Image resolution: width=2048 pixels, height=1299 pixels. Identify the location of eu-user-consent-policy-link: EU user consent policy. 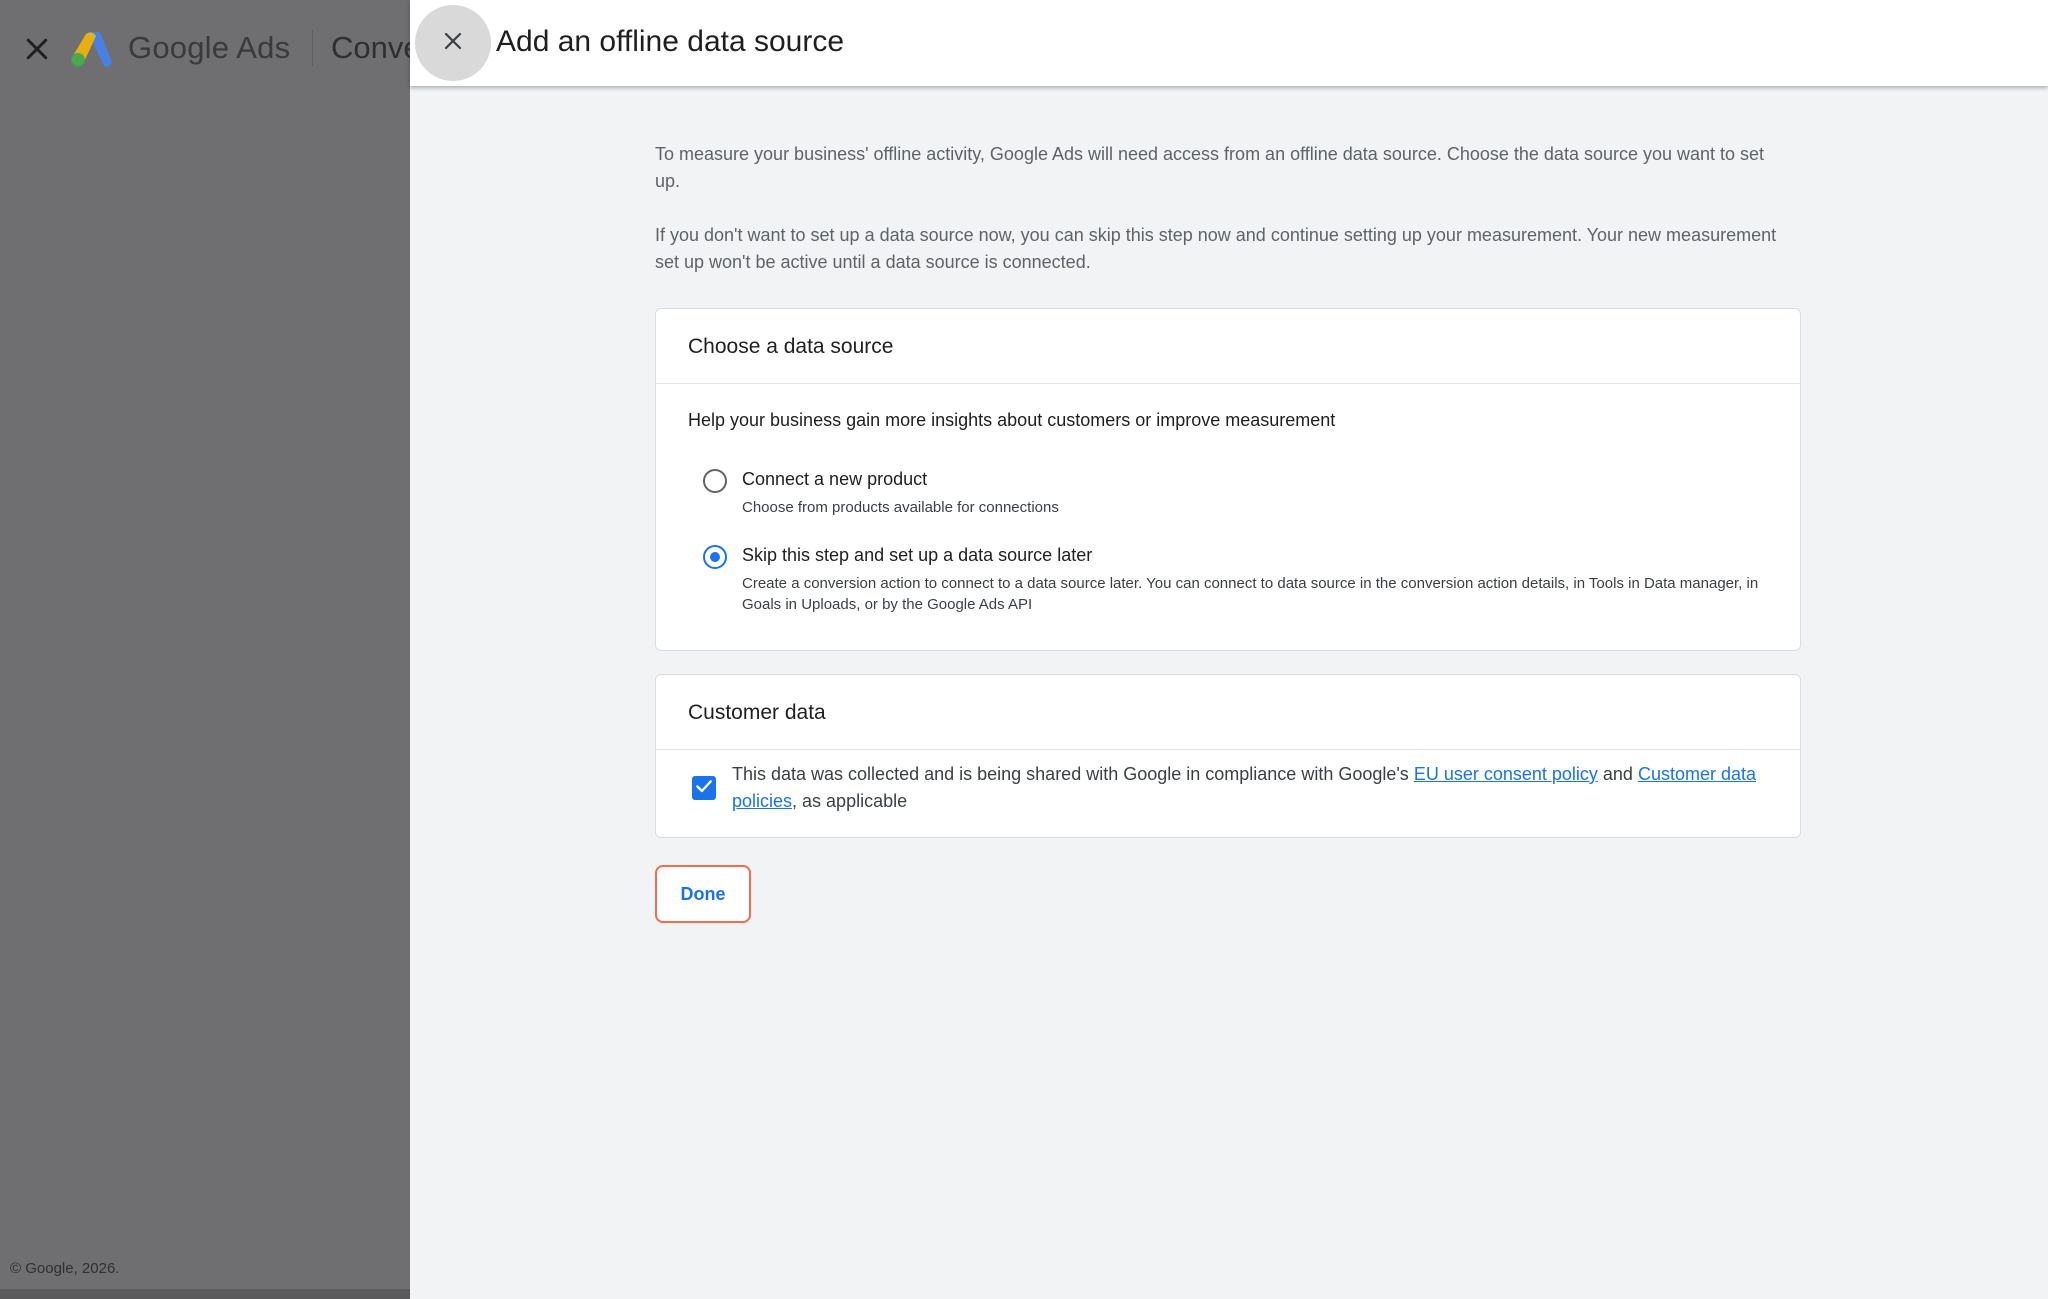
(1506, 774).